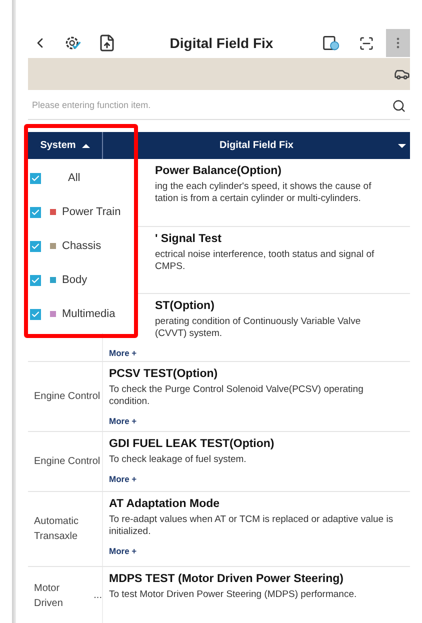  What do you see at coordinates (402, 146) in the screenshot?
I see `dropdown-icon` at bounding box center [402, 146].